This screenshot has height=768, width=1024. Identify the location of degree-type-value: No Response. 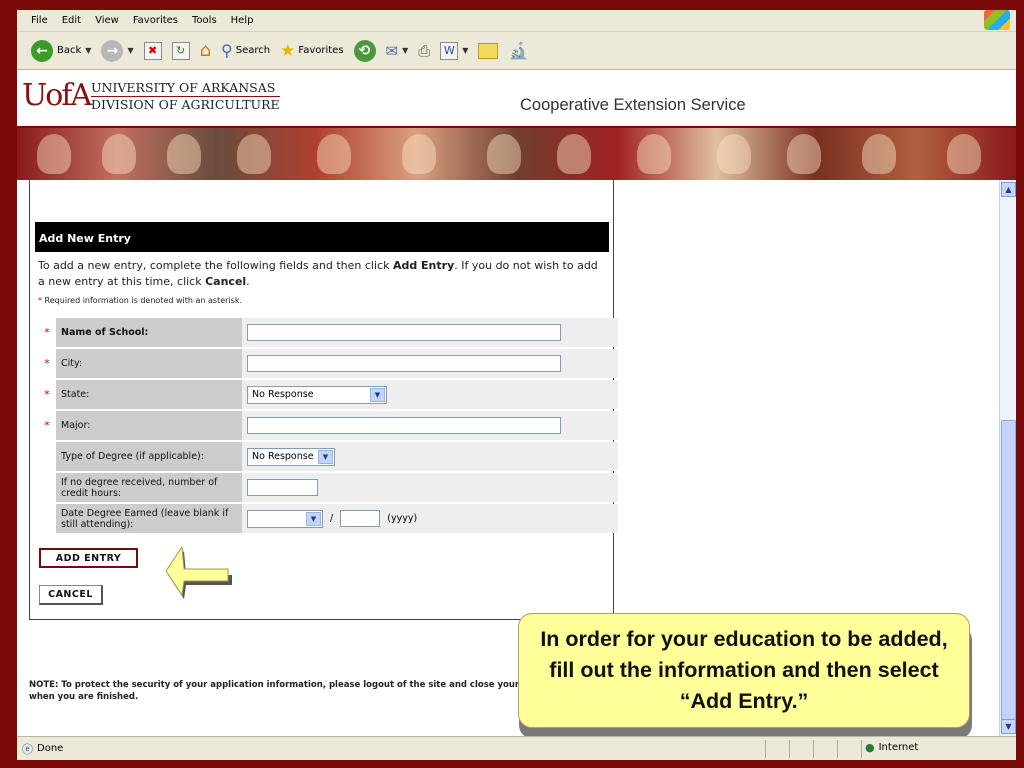
(283, 456).